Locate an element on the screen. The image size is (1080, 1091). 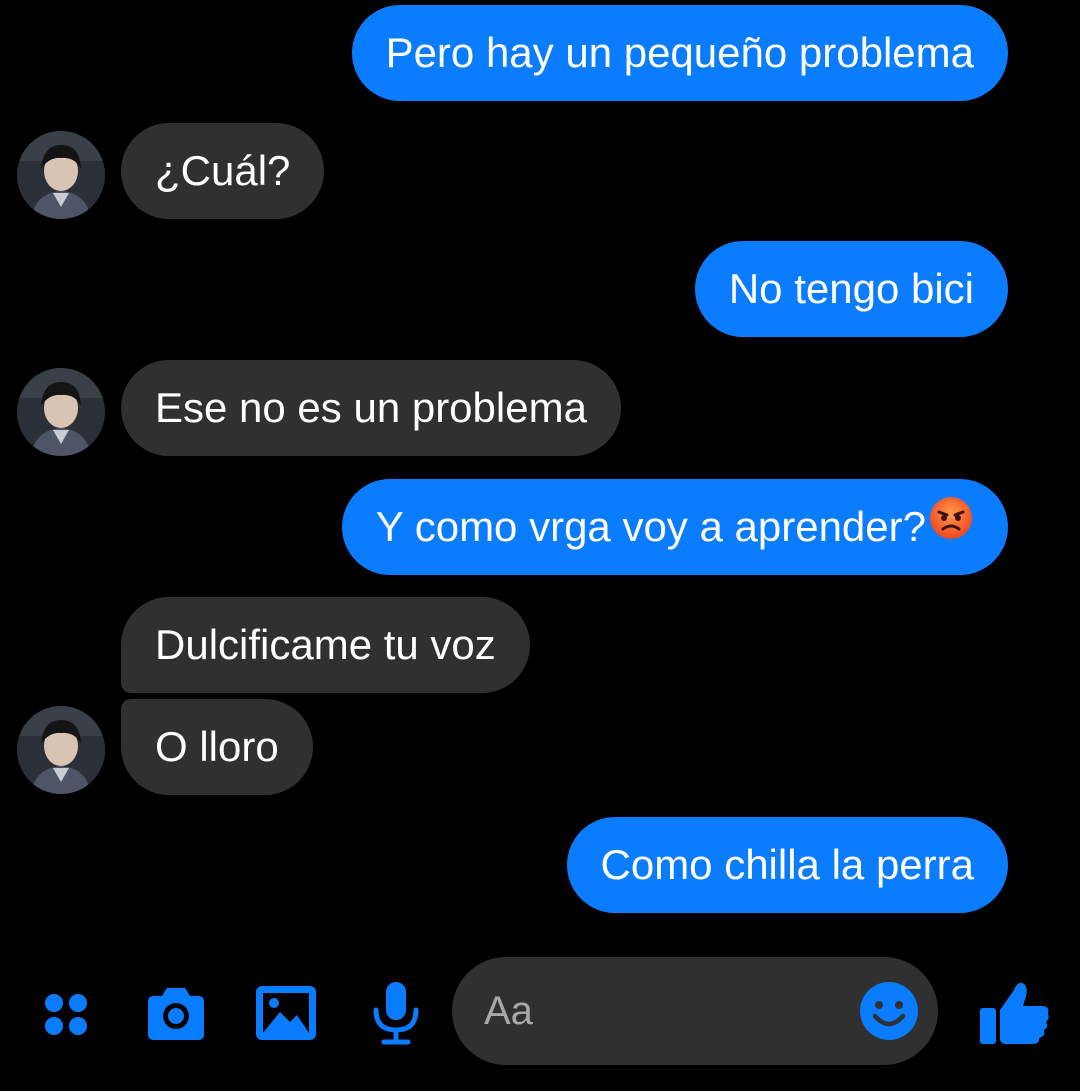
message-text: Ese no es un problema is located at coordinates (371, 407).